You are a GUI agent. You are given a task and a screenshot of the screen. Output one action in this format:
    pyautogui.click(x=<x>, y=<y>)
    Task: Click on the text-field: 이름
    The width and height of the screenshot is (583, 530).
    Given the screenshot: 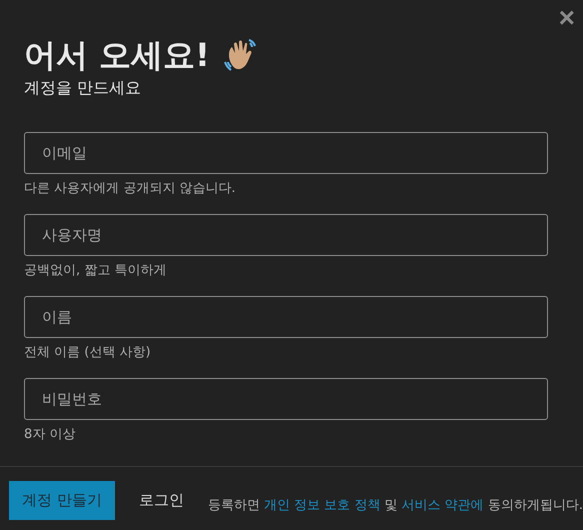 What is the action you would take?
    pyautogui.click(x=286, y=317)
    